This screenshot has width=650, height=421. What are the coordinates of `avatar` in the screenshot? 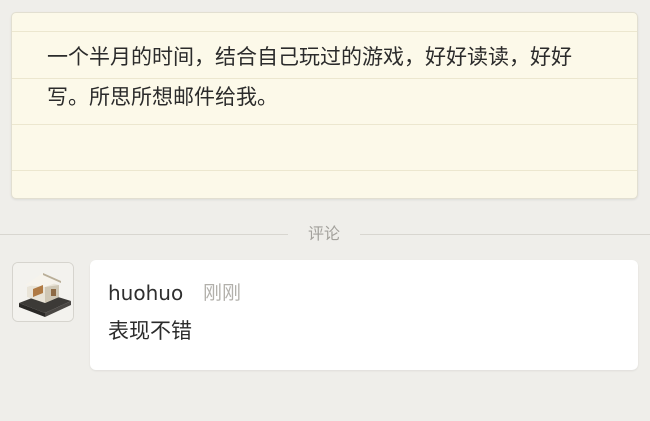 It's located at (43, 292).